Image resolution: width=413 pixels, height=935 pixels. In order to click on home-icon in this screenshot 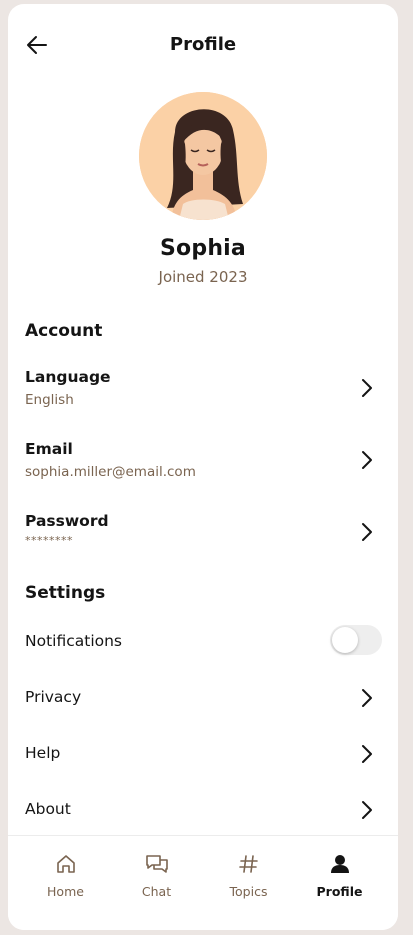, I will do `click(66, 864)`.